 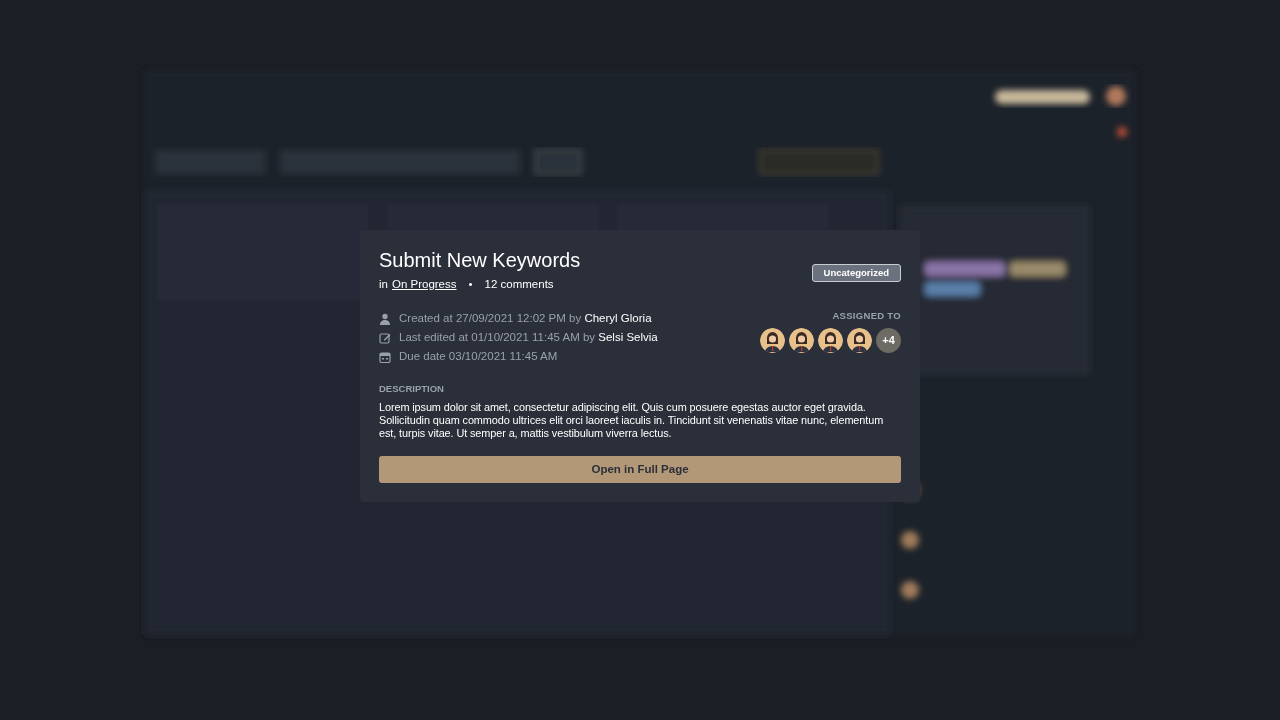 I want to click on open-full-page-button: Open in Full Page, so click(x=640, y=469).